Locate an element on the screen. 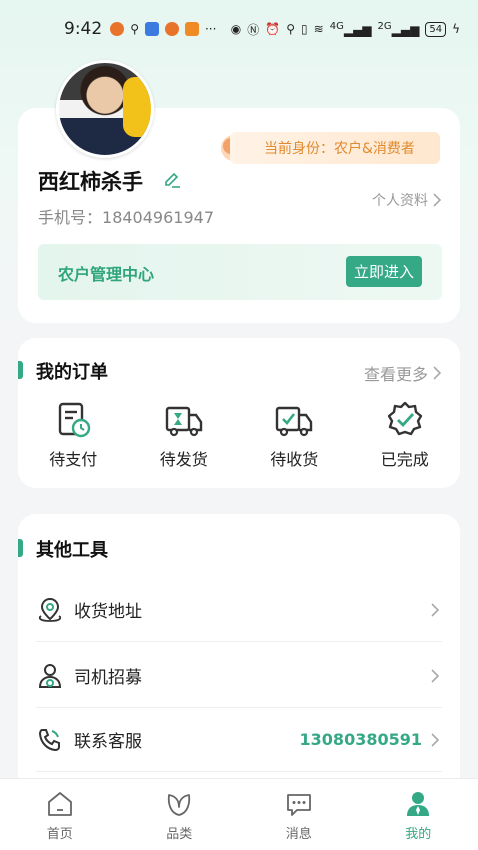  tool-row-driver-recruitment: 司机招募 is located at coordinates (239, 676).